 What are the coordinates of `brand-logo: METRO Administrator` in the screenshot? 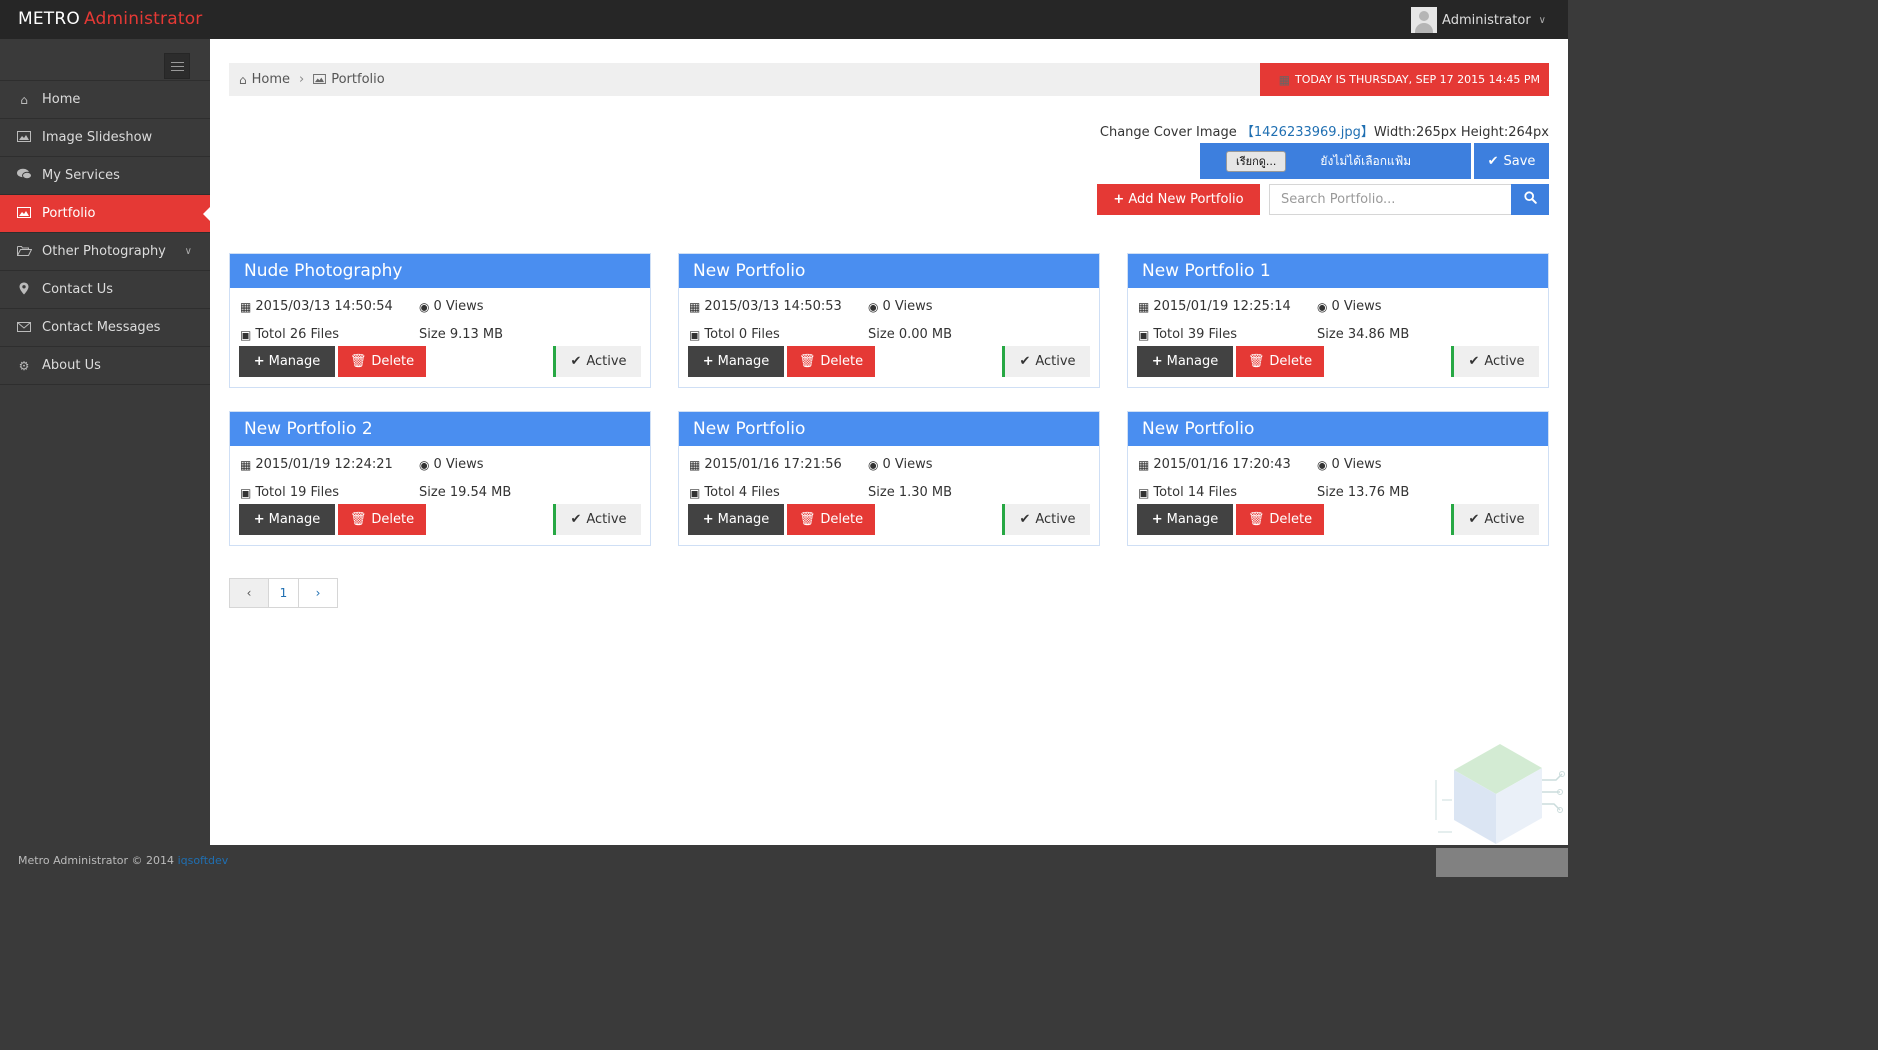 It's located at (110, 19).